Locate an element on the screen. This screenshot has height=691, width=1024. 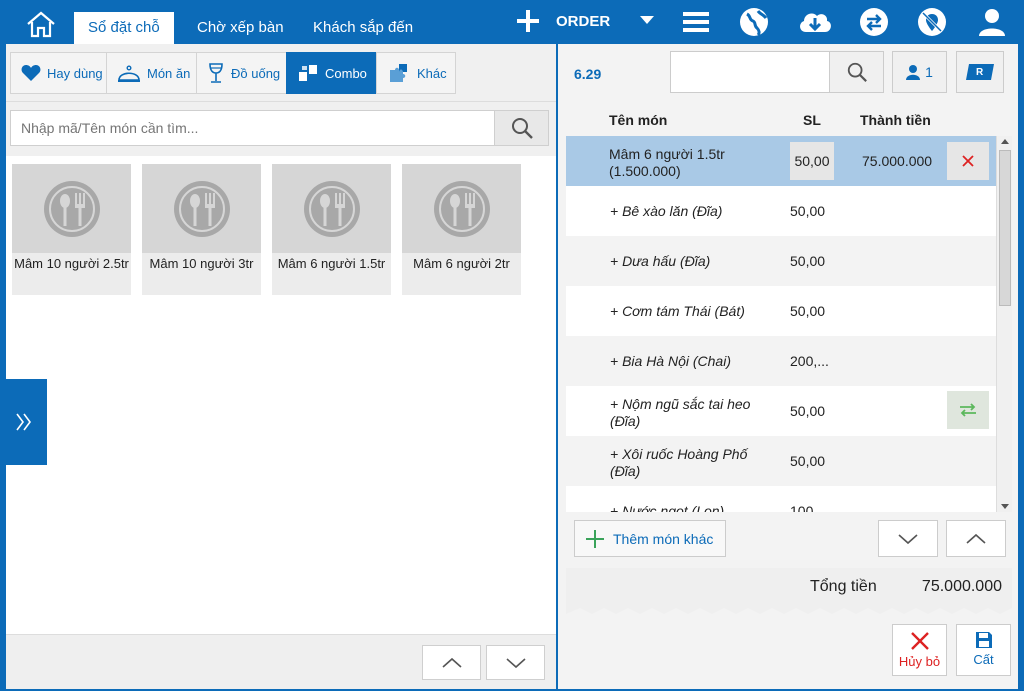
column-header-qty: SL is located at coordinates (812, 120).